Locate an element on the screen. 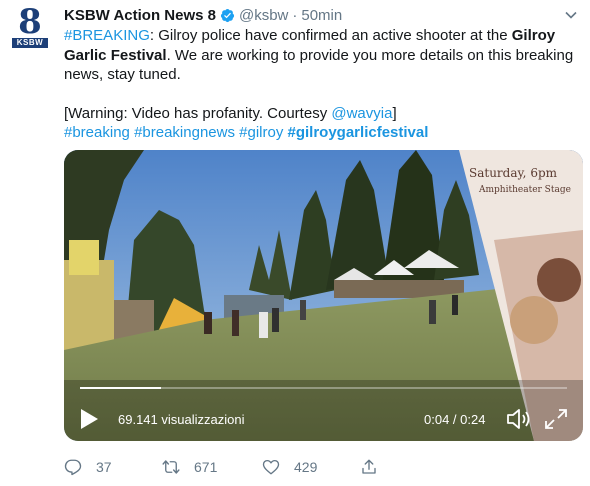 This screenshot has width=590, height=486. share-button is located at coordinates (376, 467).